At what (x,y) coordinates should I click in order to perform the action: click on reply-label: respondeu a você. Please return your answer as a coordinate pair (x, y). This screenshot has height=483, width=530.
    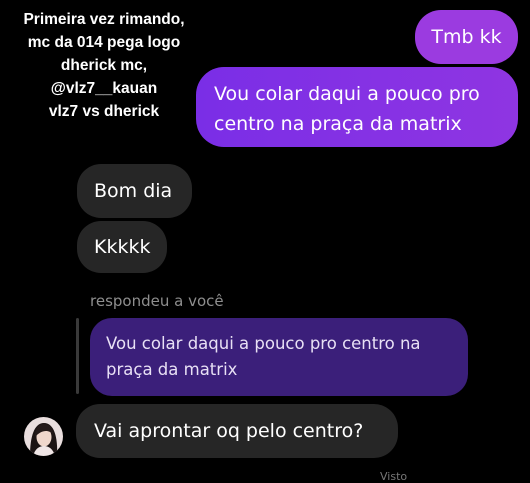
    Looking at the image, I should click on (157, 301).